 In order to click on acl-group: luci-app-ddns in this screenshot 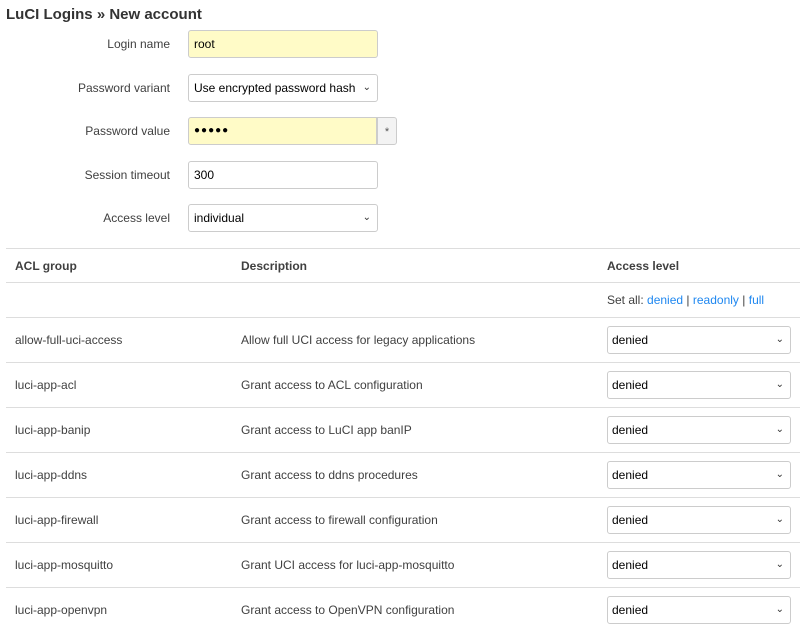, I will do `click(119, 475)`.